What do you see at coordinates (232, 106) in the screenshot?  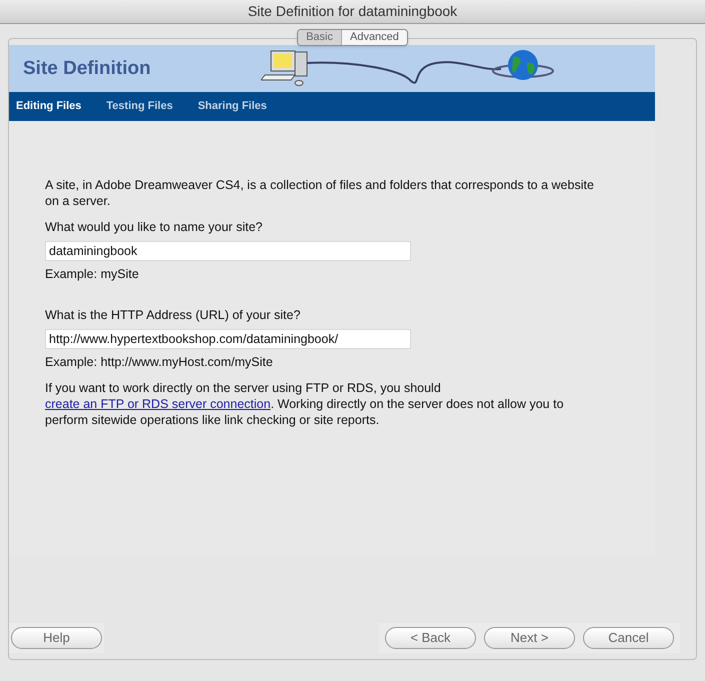 I see `nav-tab: Sharing Files` at bounding box center [232, 106].